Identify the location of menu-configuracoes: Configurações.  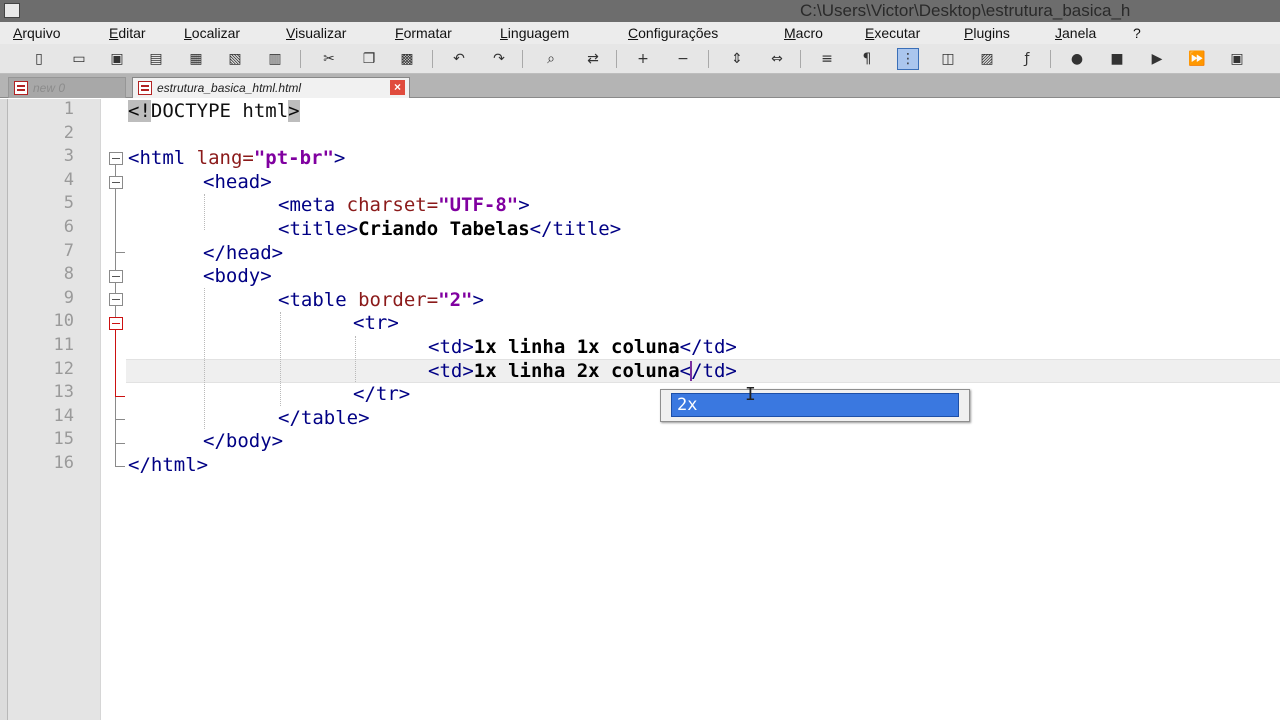
(673, 33).